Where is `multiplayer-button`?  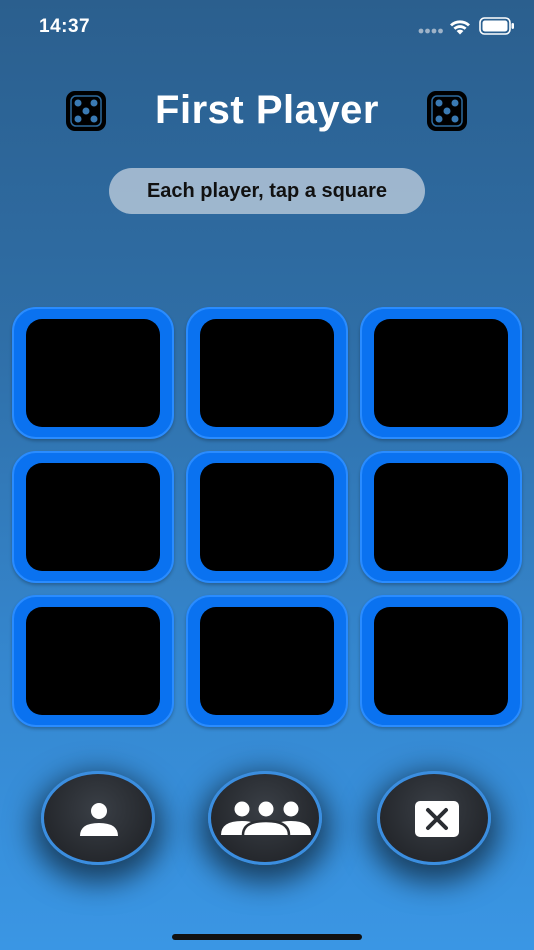
multiplayer-button is located at coordinates (265, 818).